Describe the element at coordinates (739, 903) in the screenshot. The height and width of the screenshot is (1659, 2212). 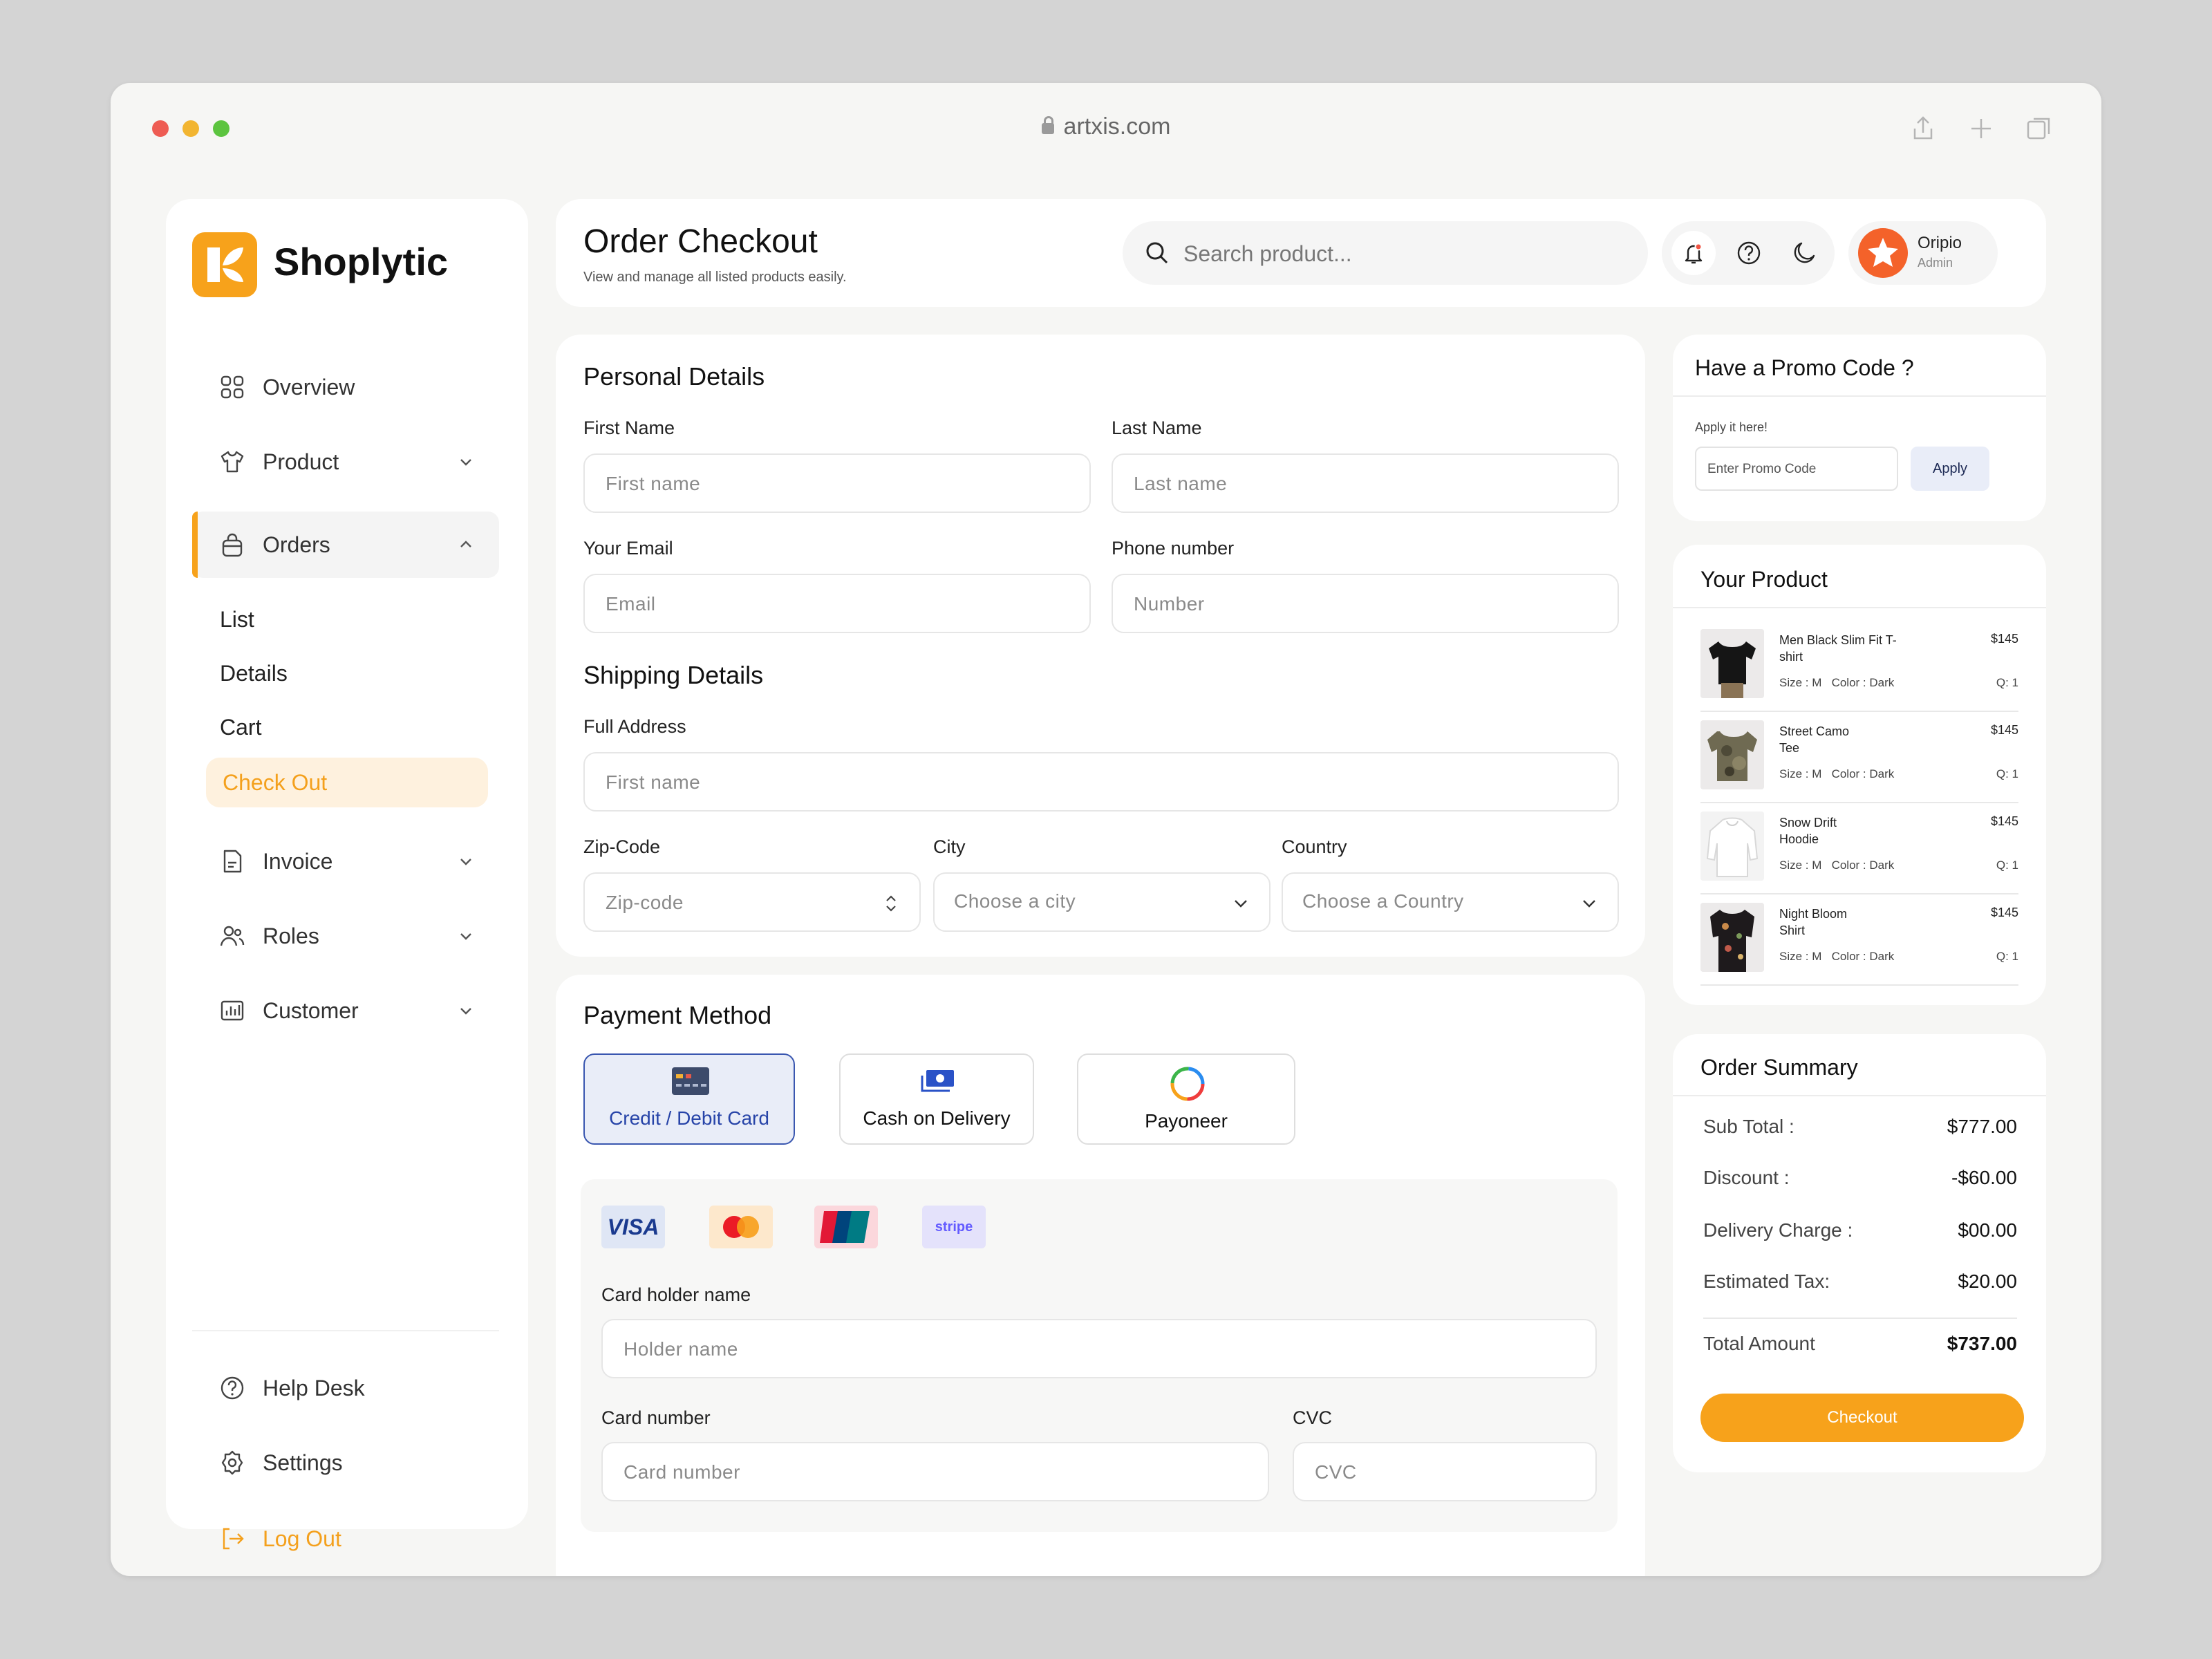
I see `zip-code-input` at that location.